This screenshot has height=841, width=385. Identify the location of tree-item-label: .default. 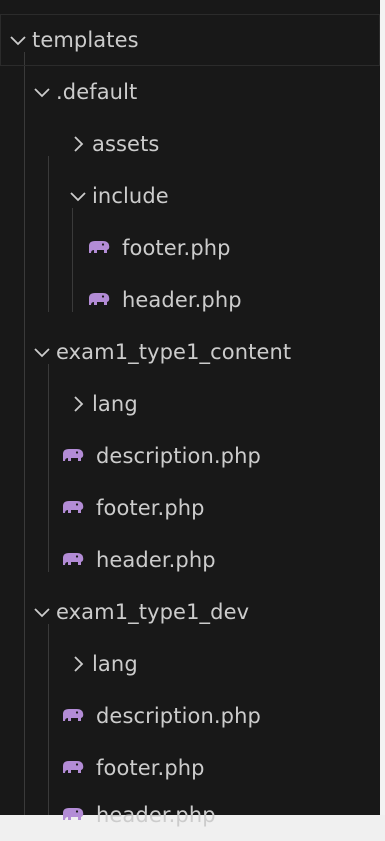
(97, 92).